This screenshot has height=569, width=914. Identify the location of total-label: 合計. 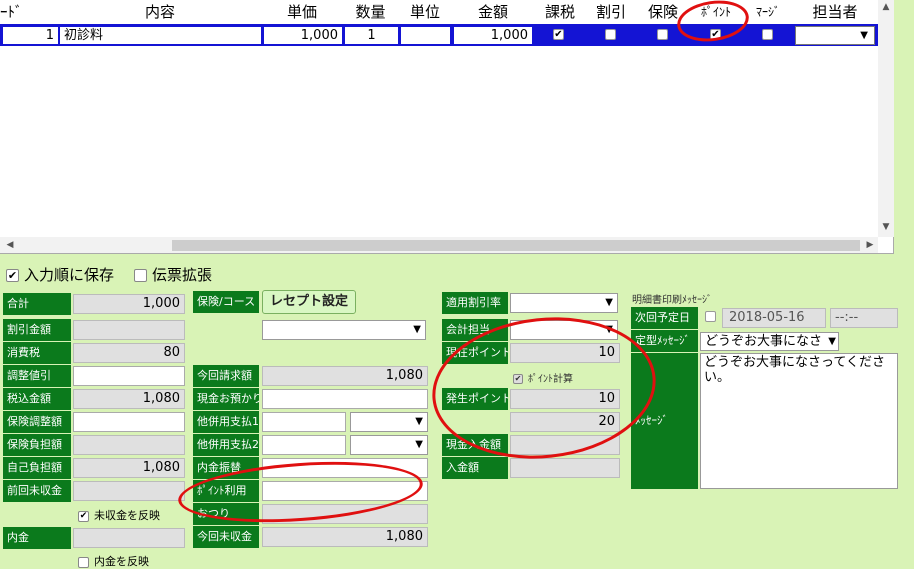
(37, 304).